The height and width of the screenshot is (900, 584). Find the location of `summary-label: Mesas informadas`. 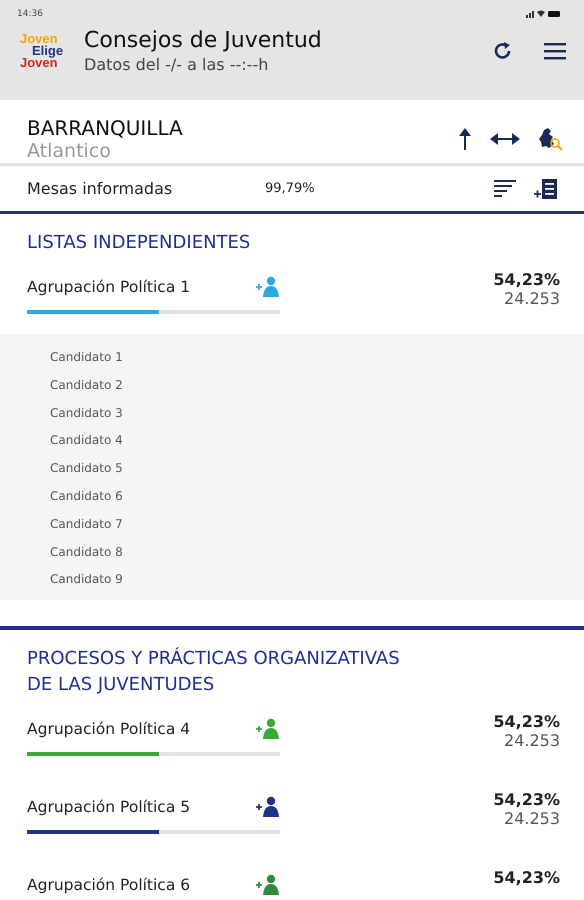

summary-label: Mesas informadas is located at coordinates (100, 188).